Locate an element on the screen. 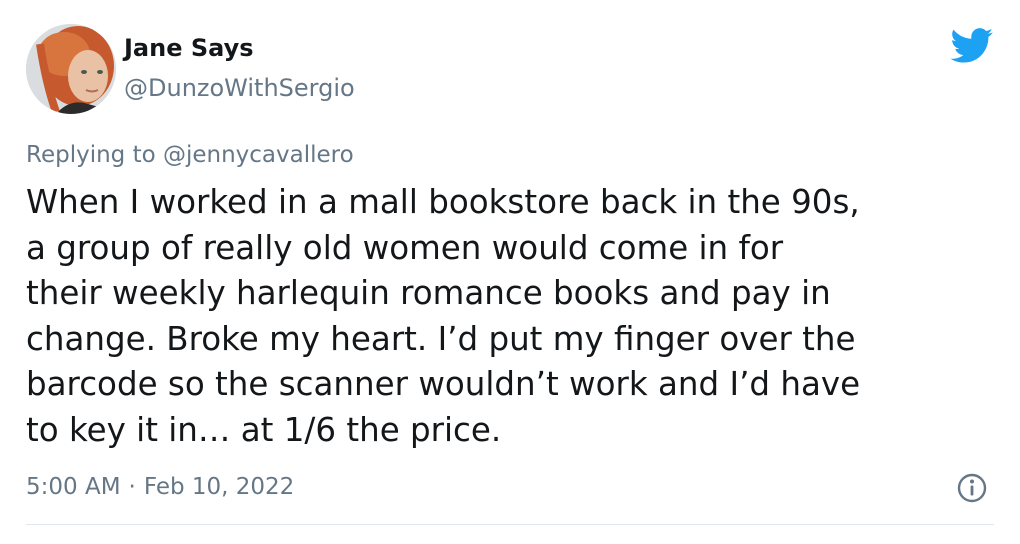 The height and width of the screenshot is (544, 1020). tweet-text-line: to key it in… at 1/6 the price. is located at coordinates (264, 429).